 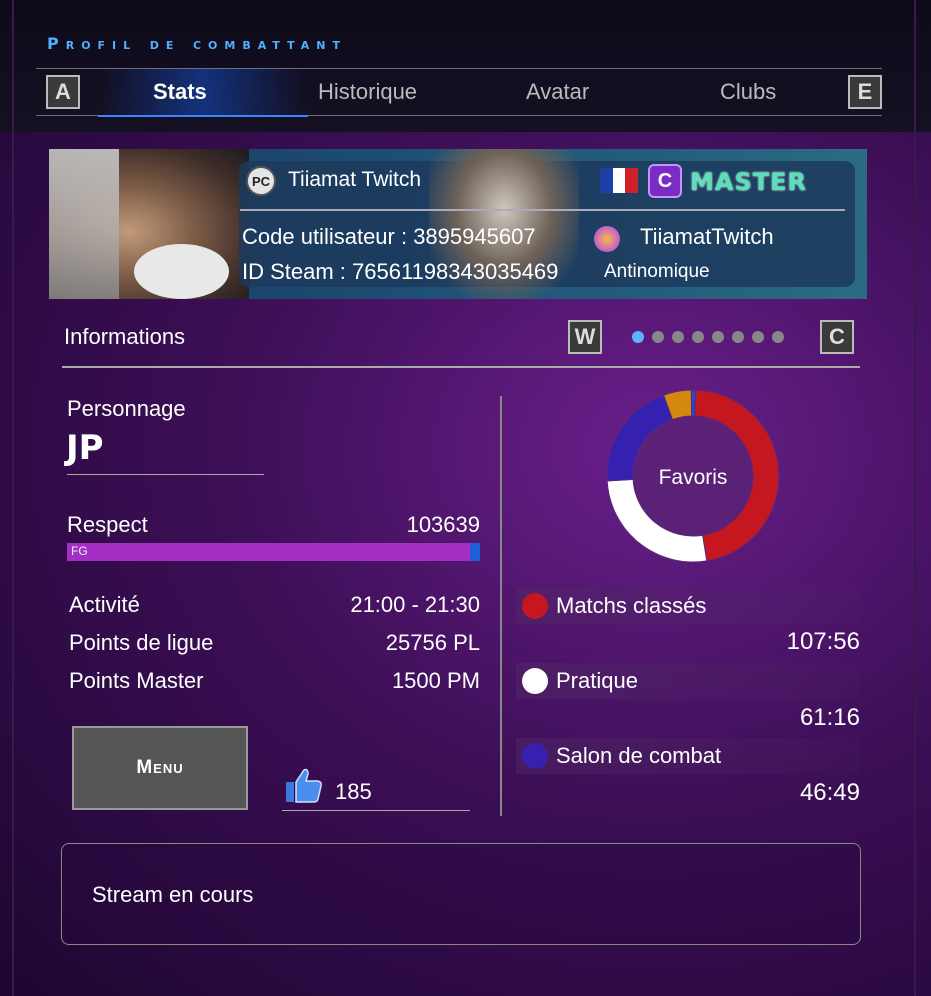 What do you see at coordinates (748, 182) in the screenshot?
I see `rank-name: MASTER` at bounding box center [748, 182].